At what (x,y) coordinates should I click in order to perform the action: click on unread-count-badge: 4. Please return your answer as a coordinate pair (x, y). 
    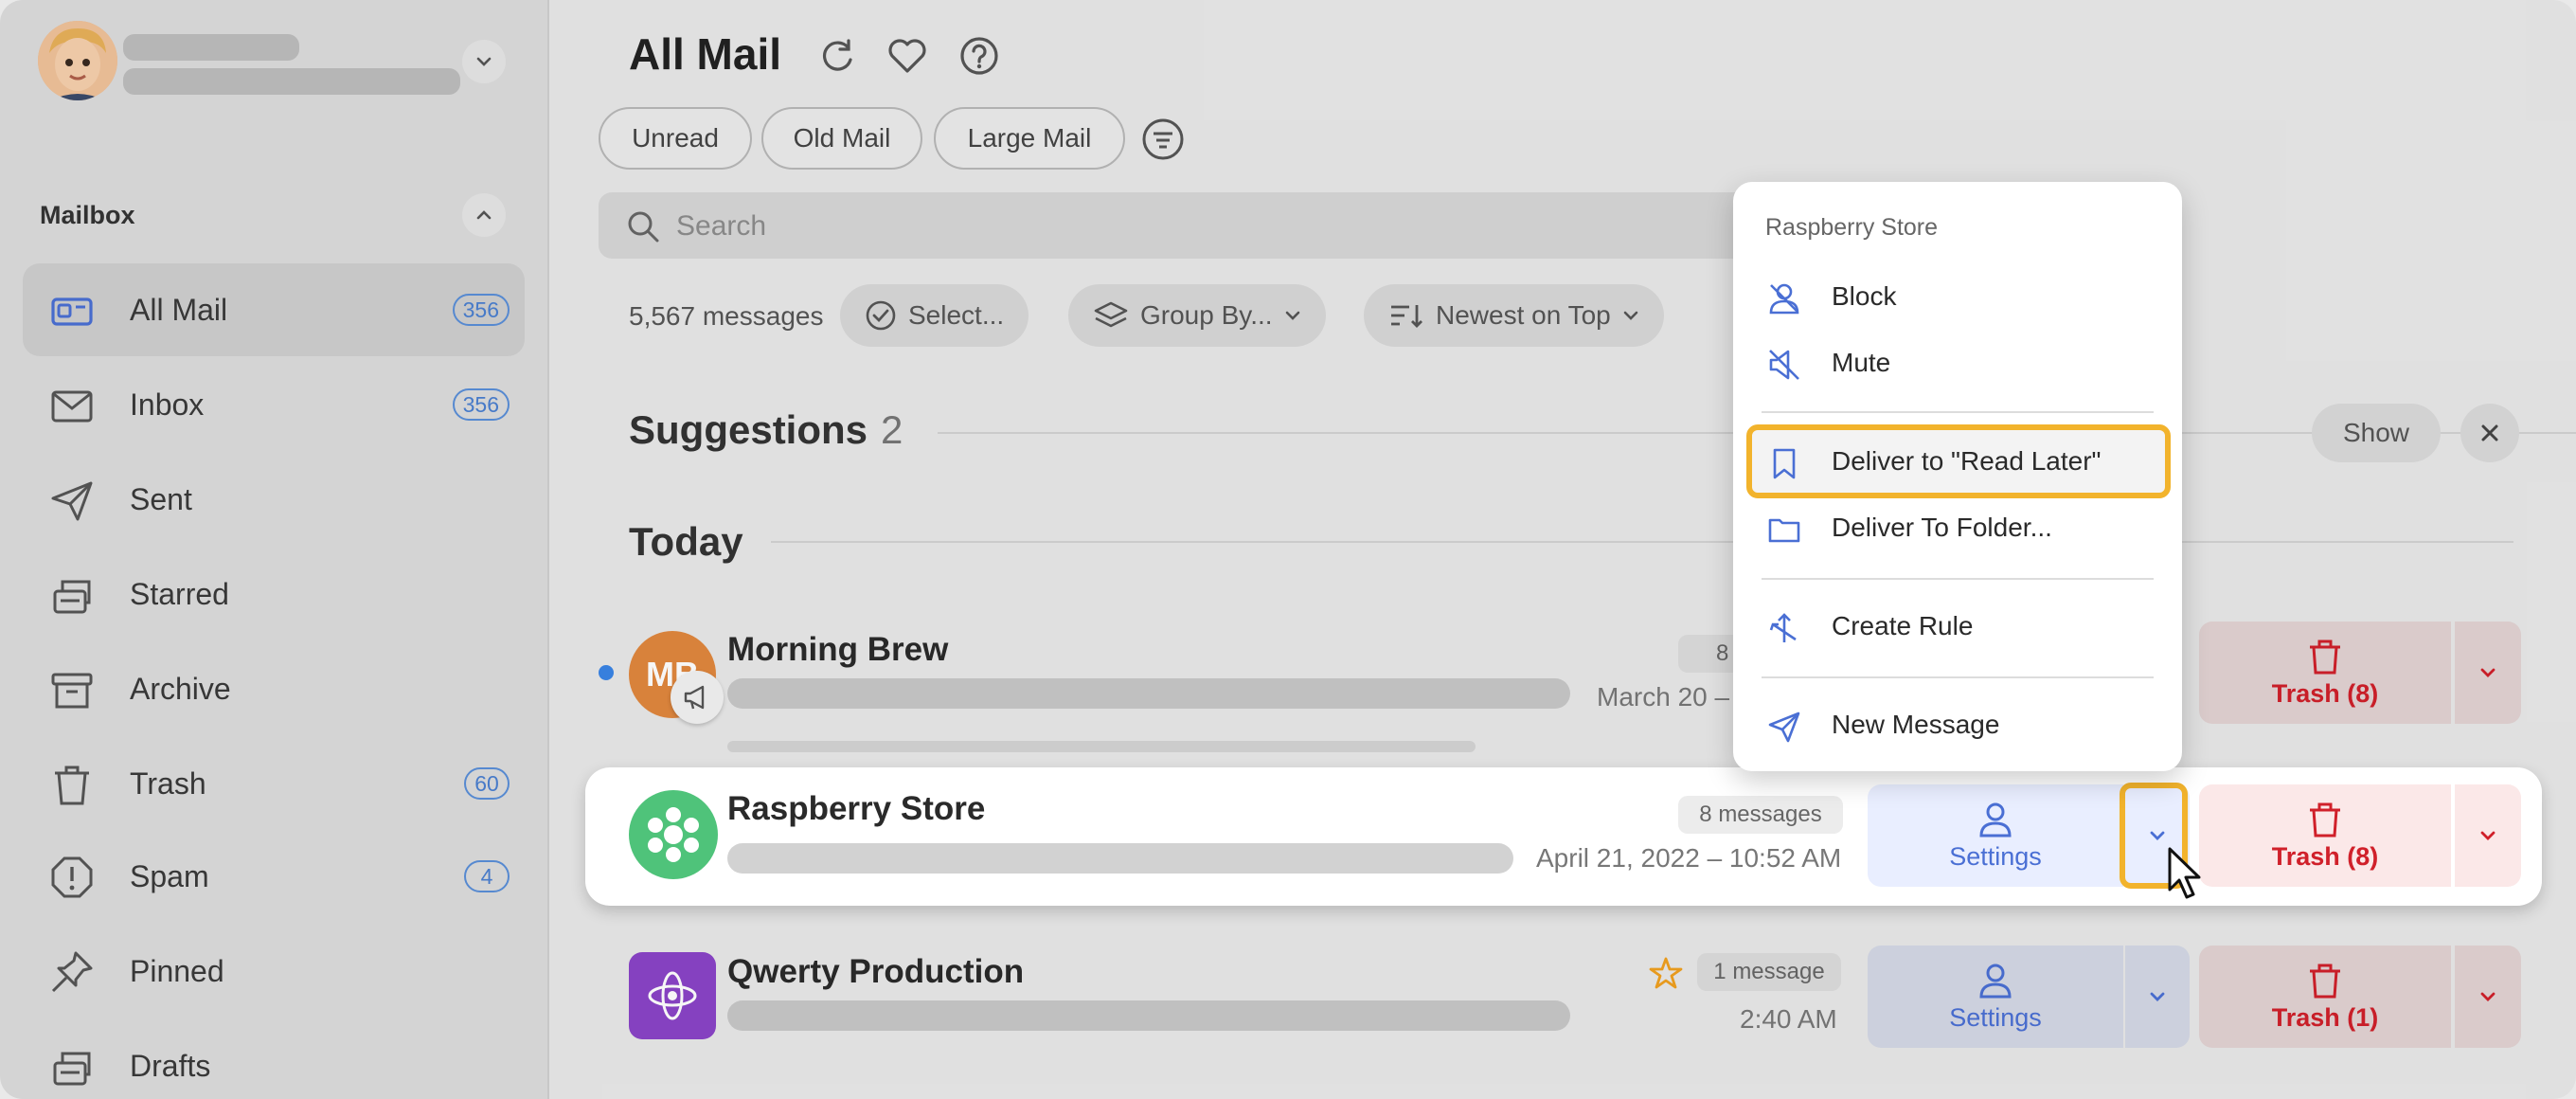
    Looking at the image, I should click on (487, 876).